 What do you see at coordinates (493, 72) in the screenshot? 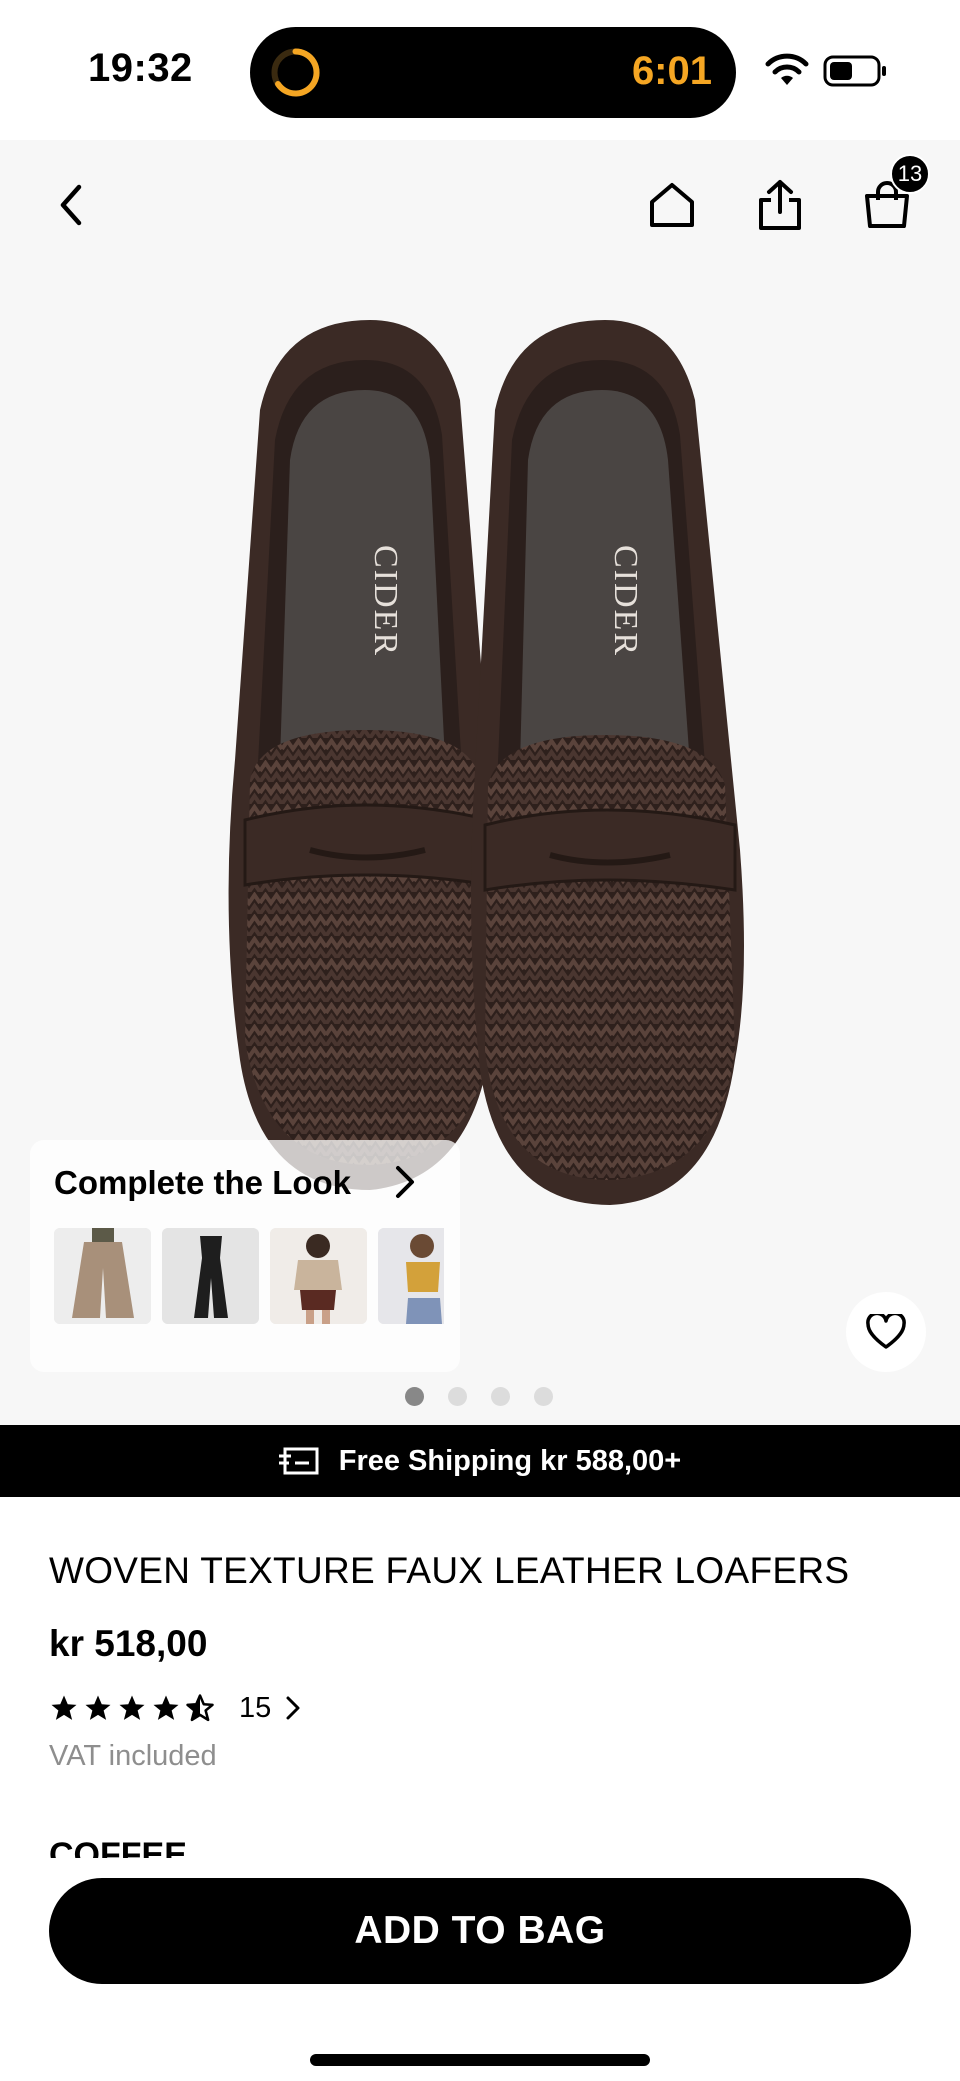
I see `dynamic-island: 6:01` at bounding box center [493, 72].